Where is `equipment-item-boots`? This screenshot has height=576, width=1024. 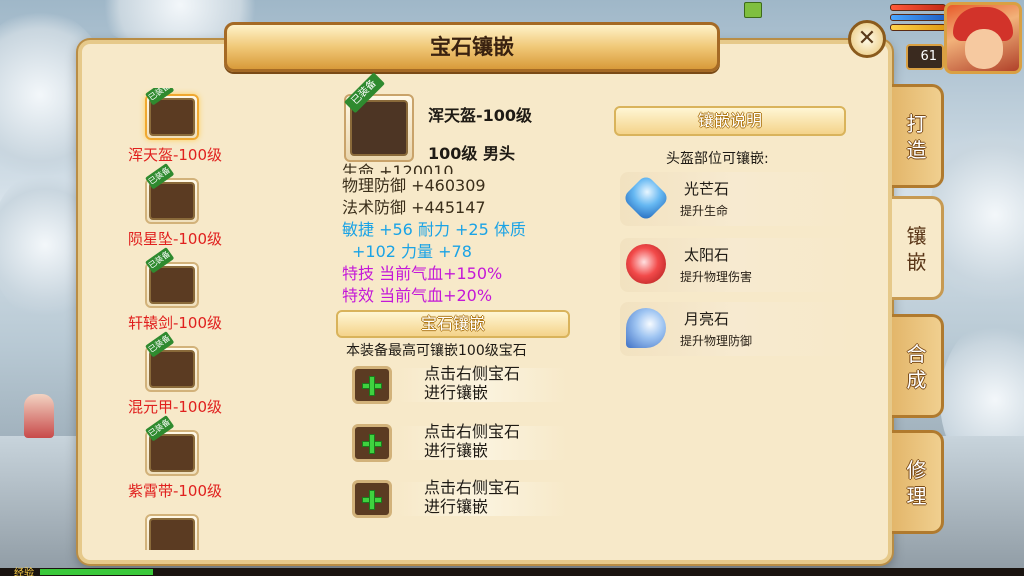
equipment-item-boots is located at coordinates (175, 529).